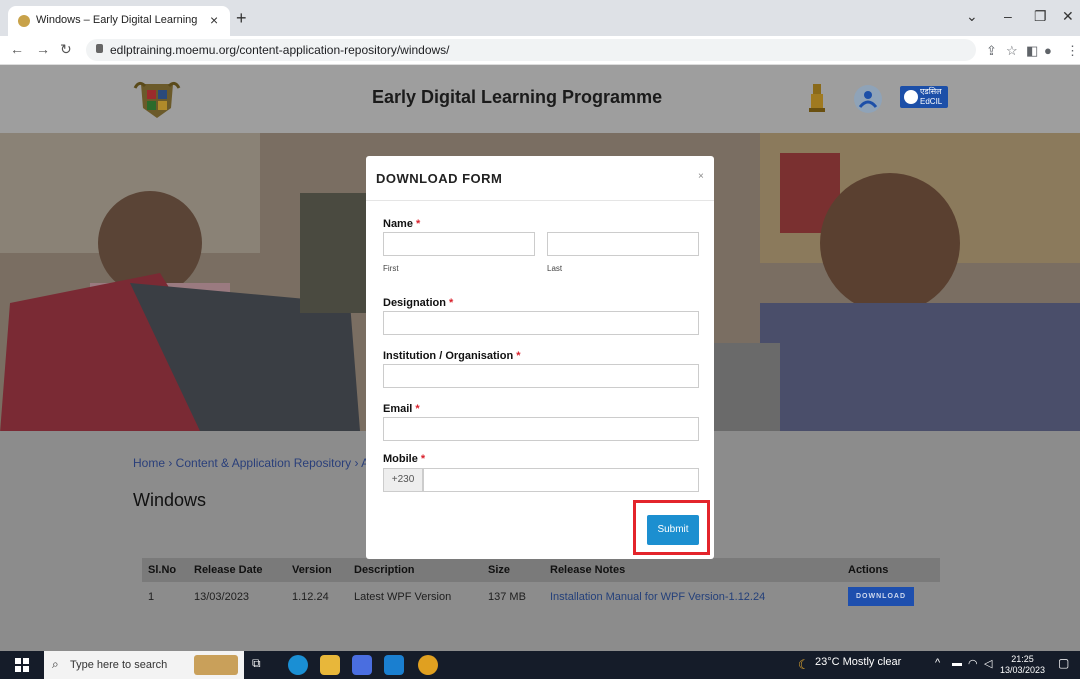  What do you see at coordinates (222, 596) in the screenshot?
I see `cell-release-date: 13/03/2023` at bounding box center [222, 596].